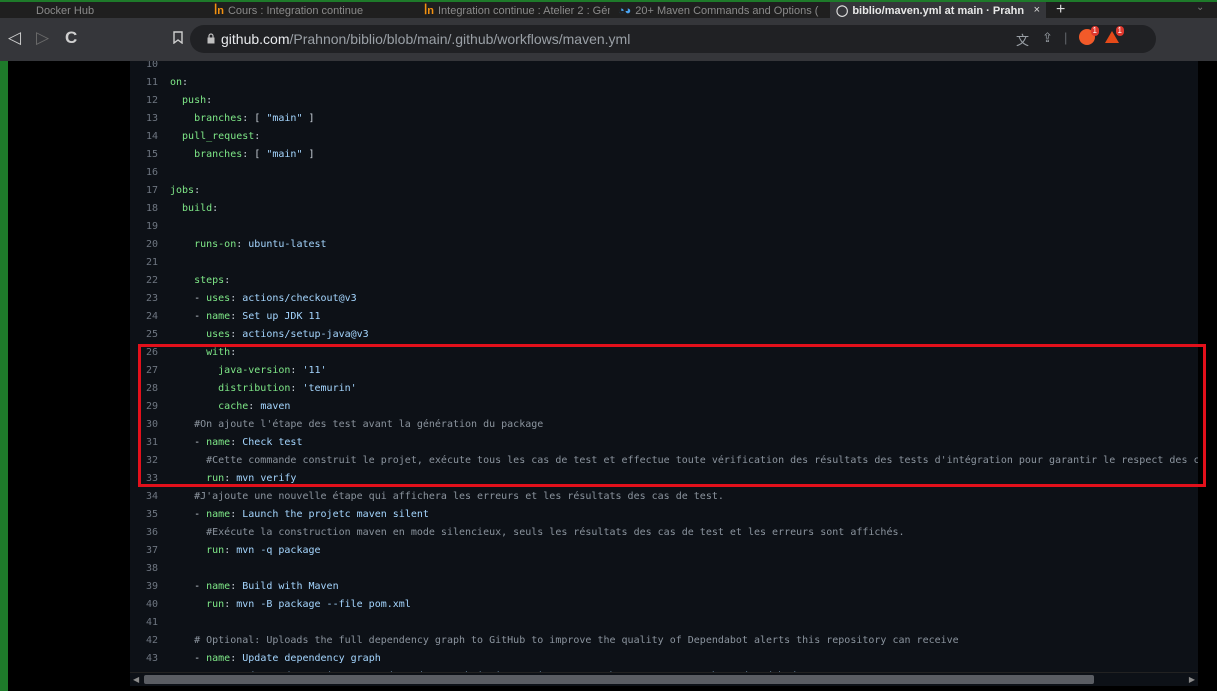 This screenshot has height=691, width=1217. Describe the element at coordinates (1114, 35) in the screenshot. I see `brave-rewards-icon: 1` at that location.